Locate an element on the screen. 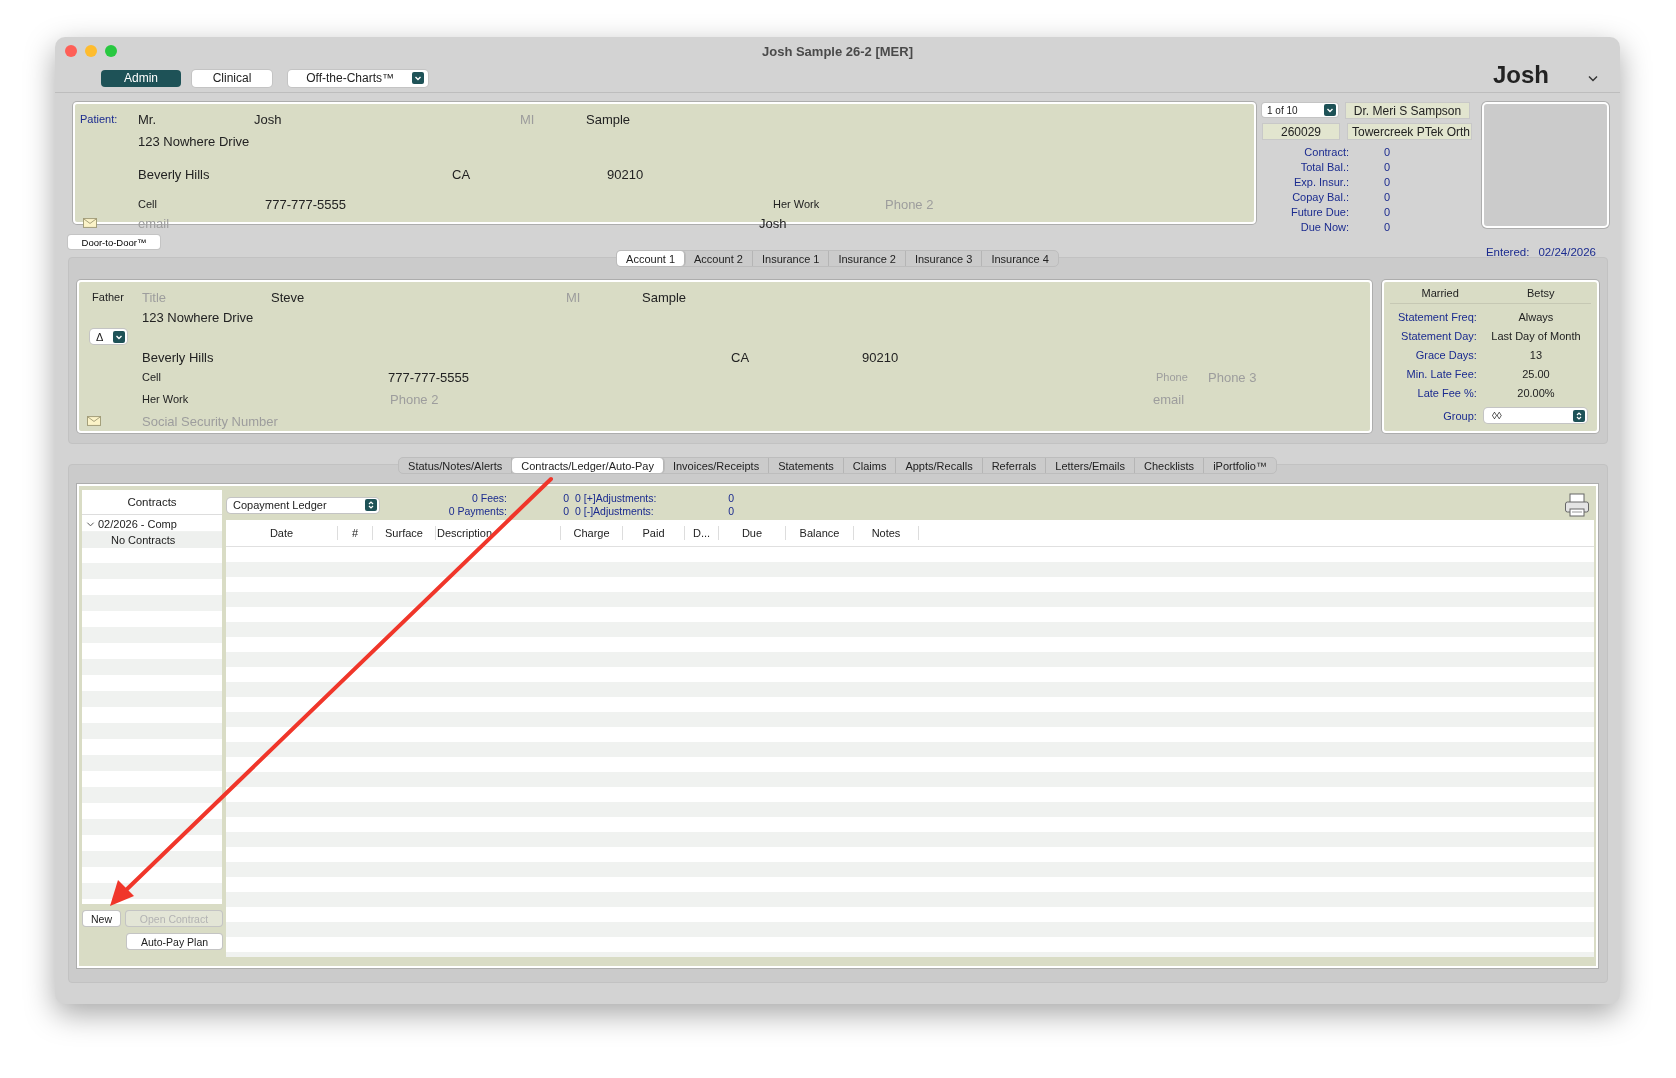 This screenshot has height=1078, width=1676. account-tab: Insurance 2 is located at coordinates (867, 258).